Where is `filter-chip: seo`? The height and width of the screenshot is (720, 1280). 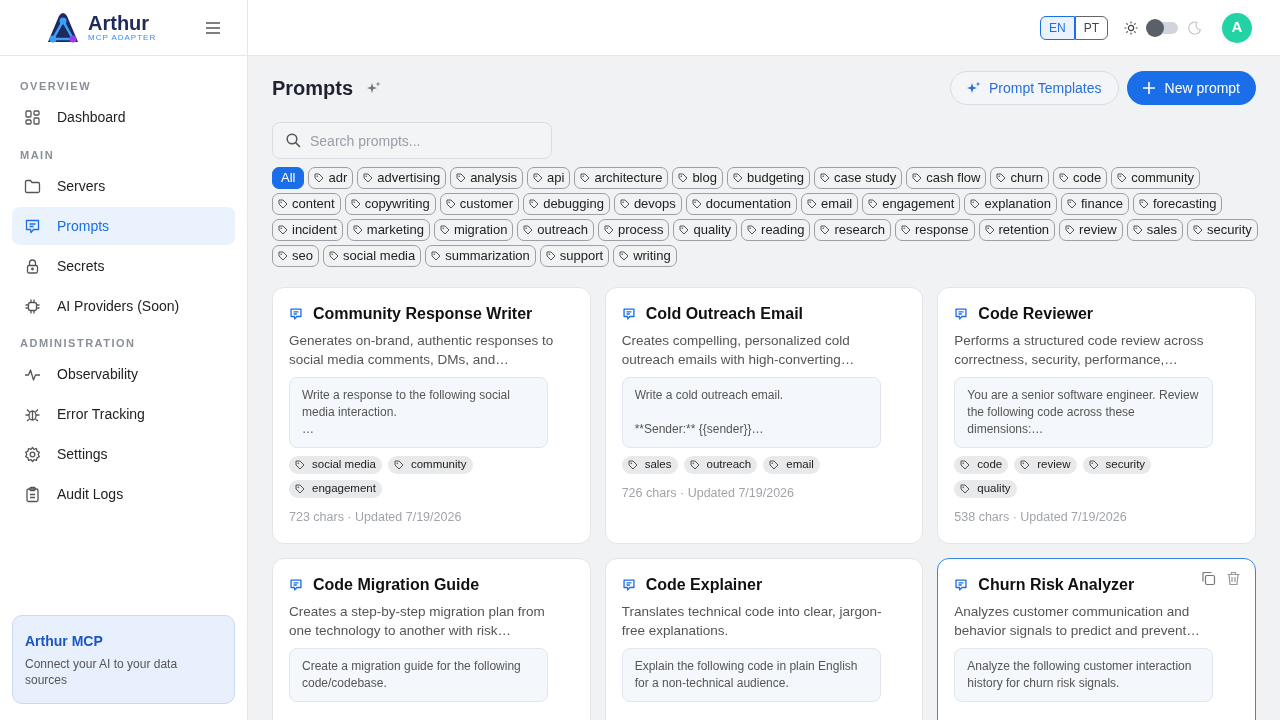 filter-chip: seo is located at coordinates (295, 256).